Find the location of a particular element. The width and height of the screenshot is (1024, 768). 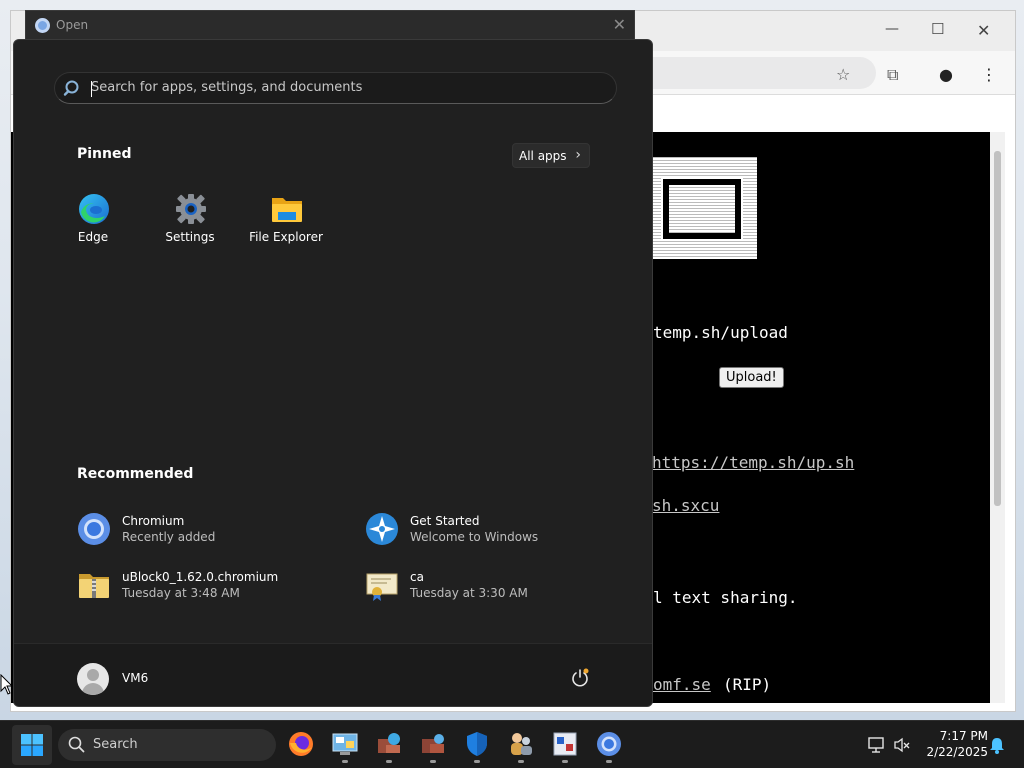

recommended-item-chromium: Chromium Recently added is located at coordinates (212, 530).